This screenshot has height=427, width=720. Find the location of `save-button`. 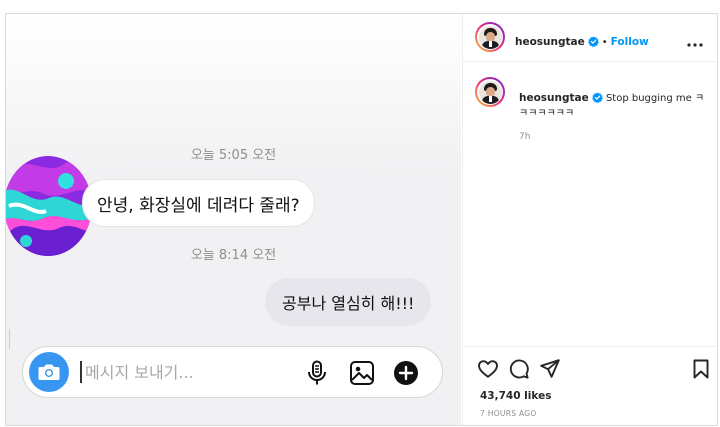

save-button is located at coordinates (701, 369).